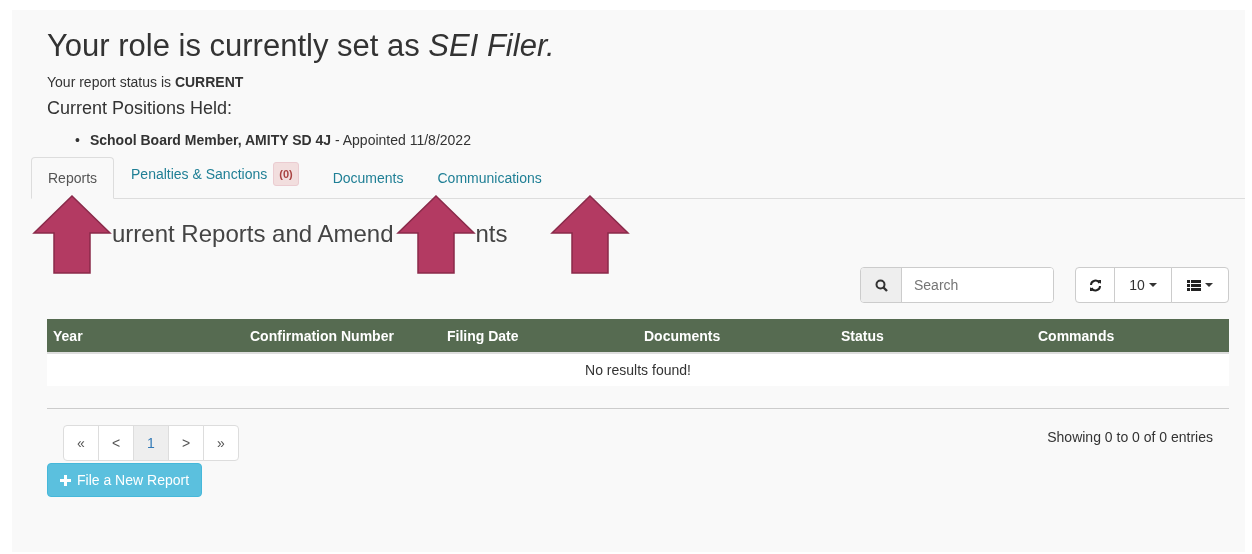 The image size is (1252, 554). Describe the element at coordinates (957, 285) in the screenshot. I see `search-field: Search` at that location.